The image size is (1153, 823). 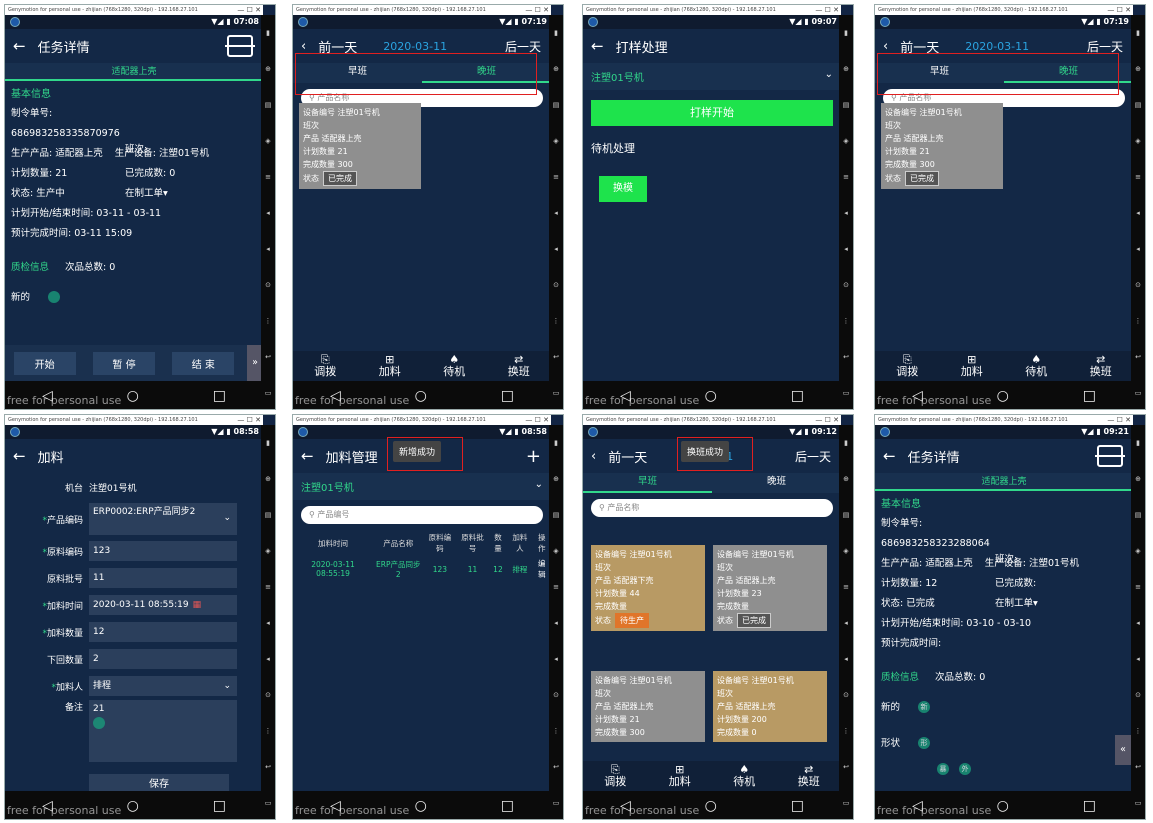 I want to click on material-code-input: 123, so click(x=163, y=551).